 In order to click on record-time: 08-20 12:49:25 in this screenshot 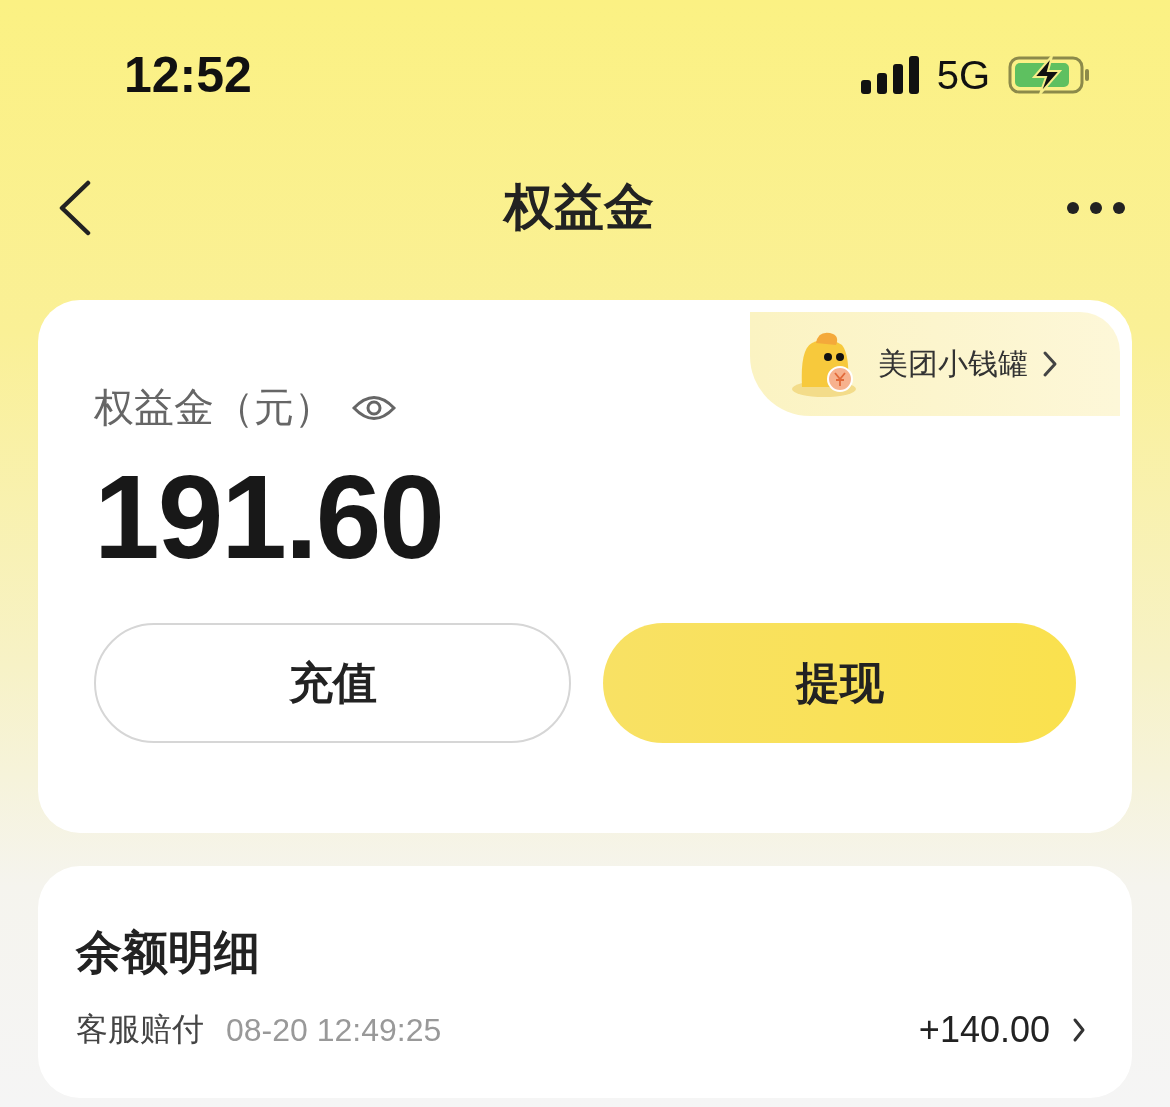, I will do `click(334, 1030)`.